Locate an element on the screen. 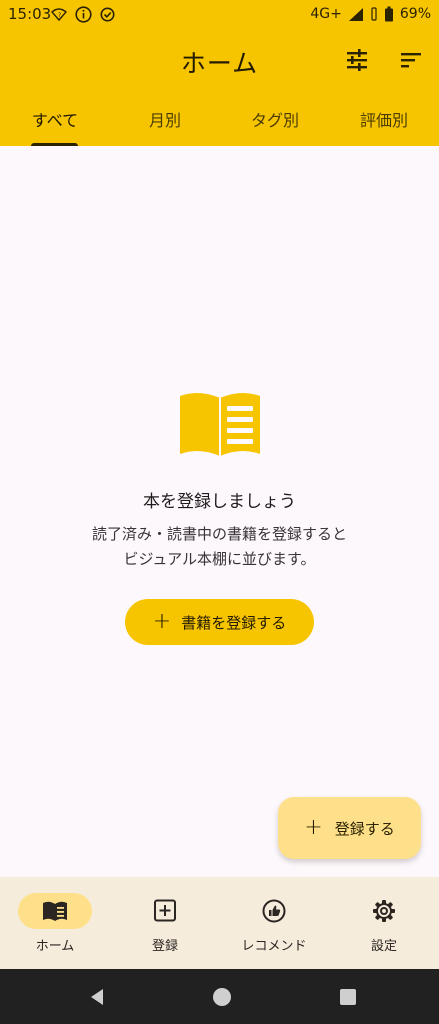  wifi-off-icon: ? is located at coordinates (59, 15).